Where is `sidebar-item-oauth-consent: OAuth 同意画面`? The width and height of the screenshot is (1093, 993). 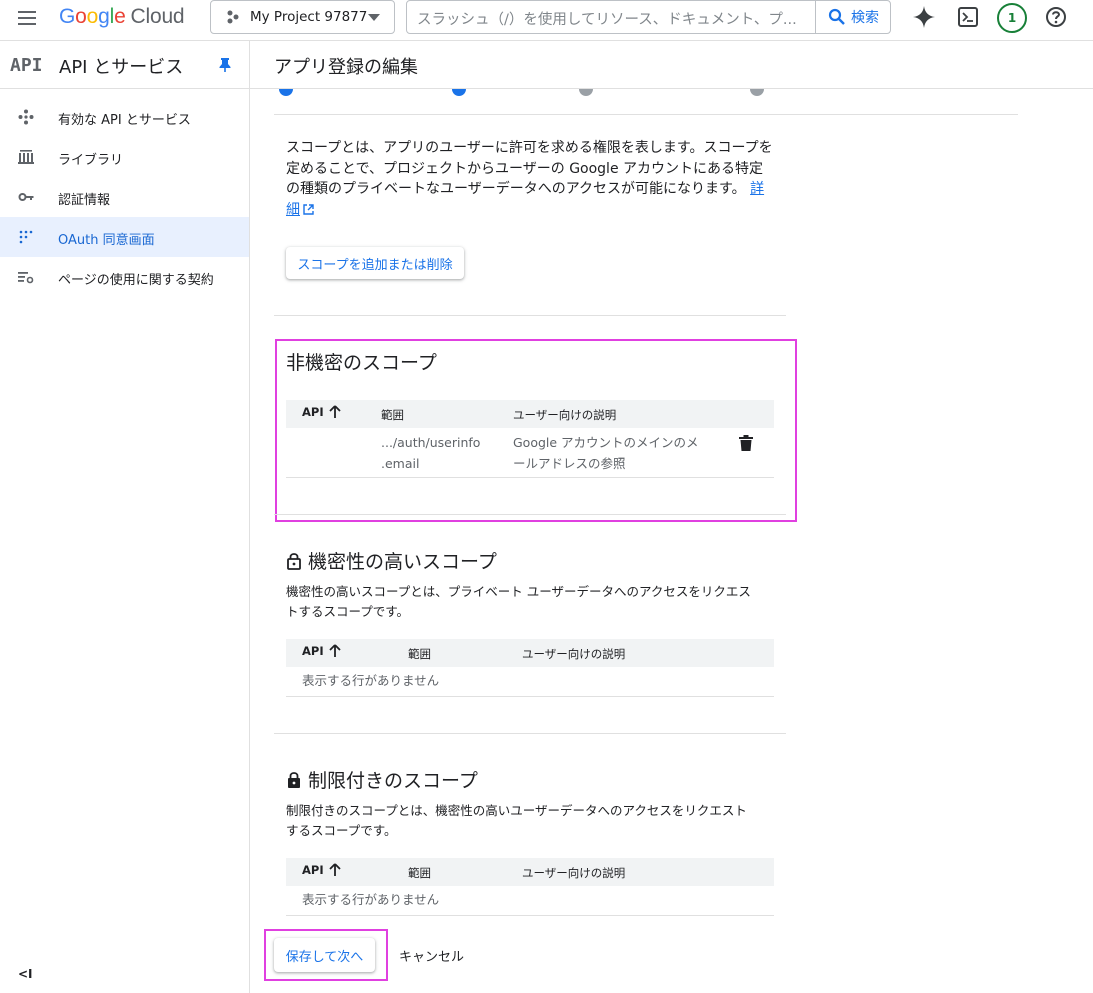
sidebar-item-oauth-consent: OAuth 同意画面 is located at coordinates (124, 237).